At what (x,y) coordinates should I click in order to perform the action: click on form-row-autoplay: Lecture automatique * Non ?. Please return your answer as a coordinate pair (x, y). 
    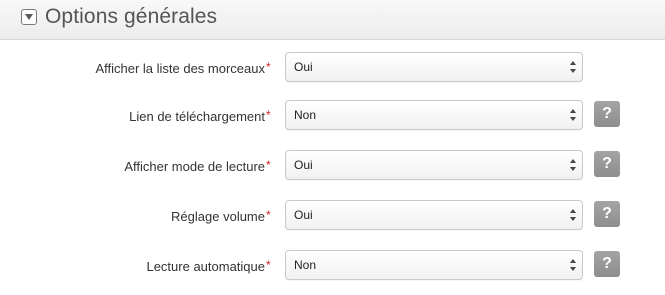
    Looking at the image, I should click on (332, 267).